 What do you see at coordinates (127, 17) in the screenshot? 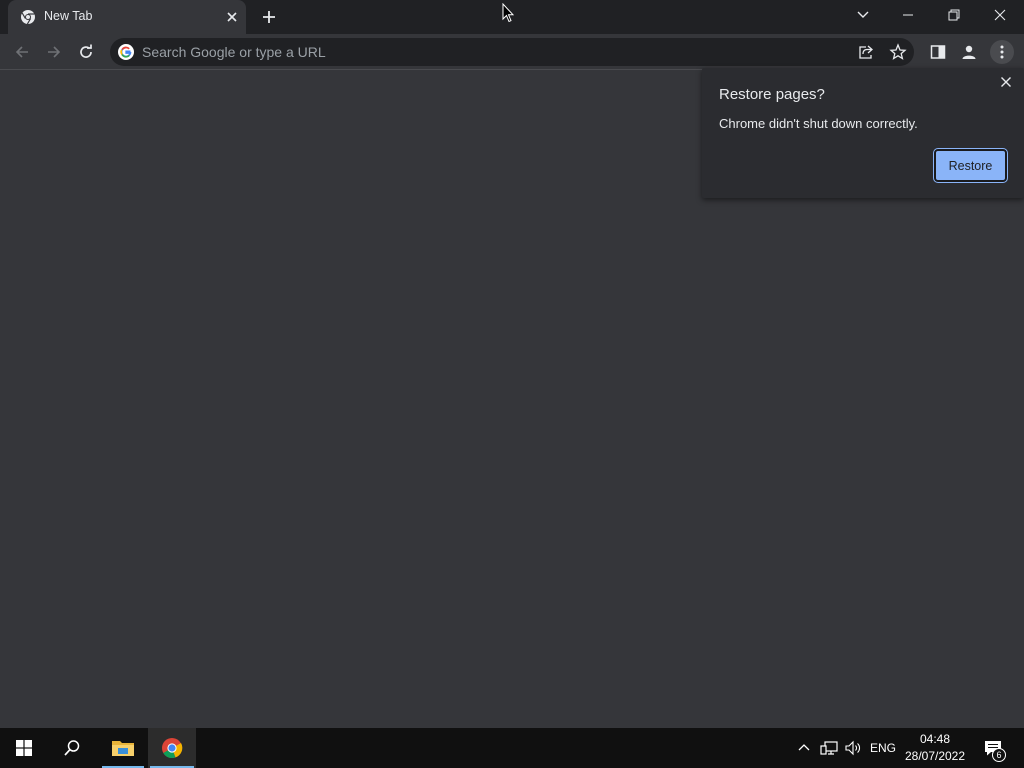
I see `tab-new-tab: New Tab` at bounding box center [127, 17].